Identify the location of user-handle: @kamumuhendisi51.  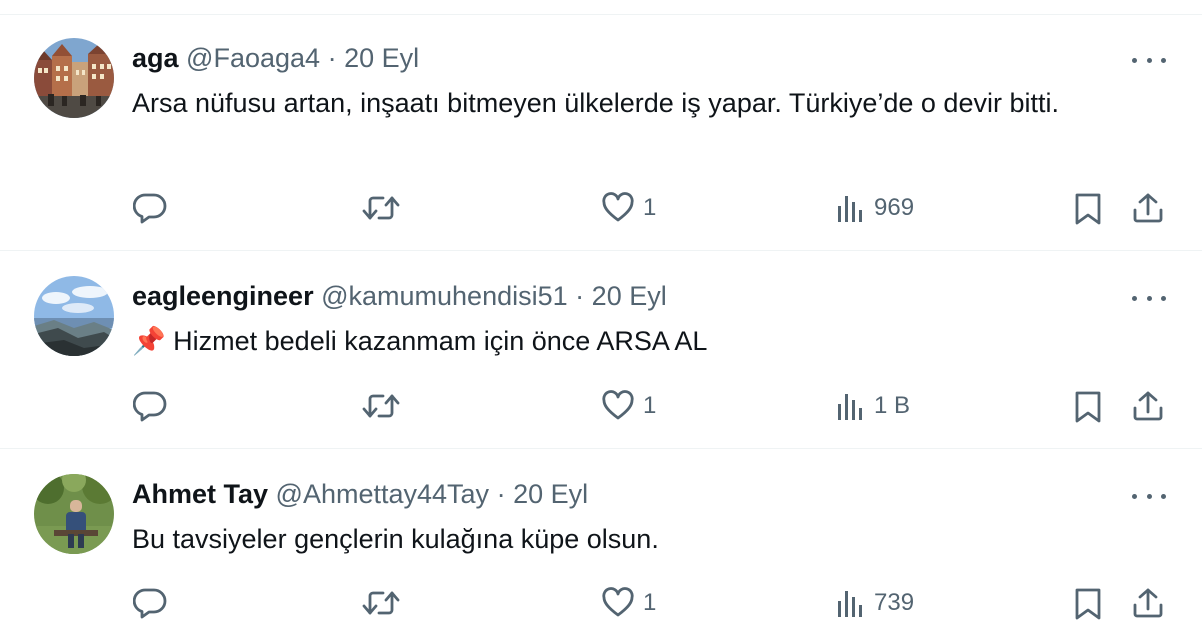
(444, 296).